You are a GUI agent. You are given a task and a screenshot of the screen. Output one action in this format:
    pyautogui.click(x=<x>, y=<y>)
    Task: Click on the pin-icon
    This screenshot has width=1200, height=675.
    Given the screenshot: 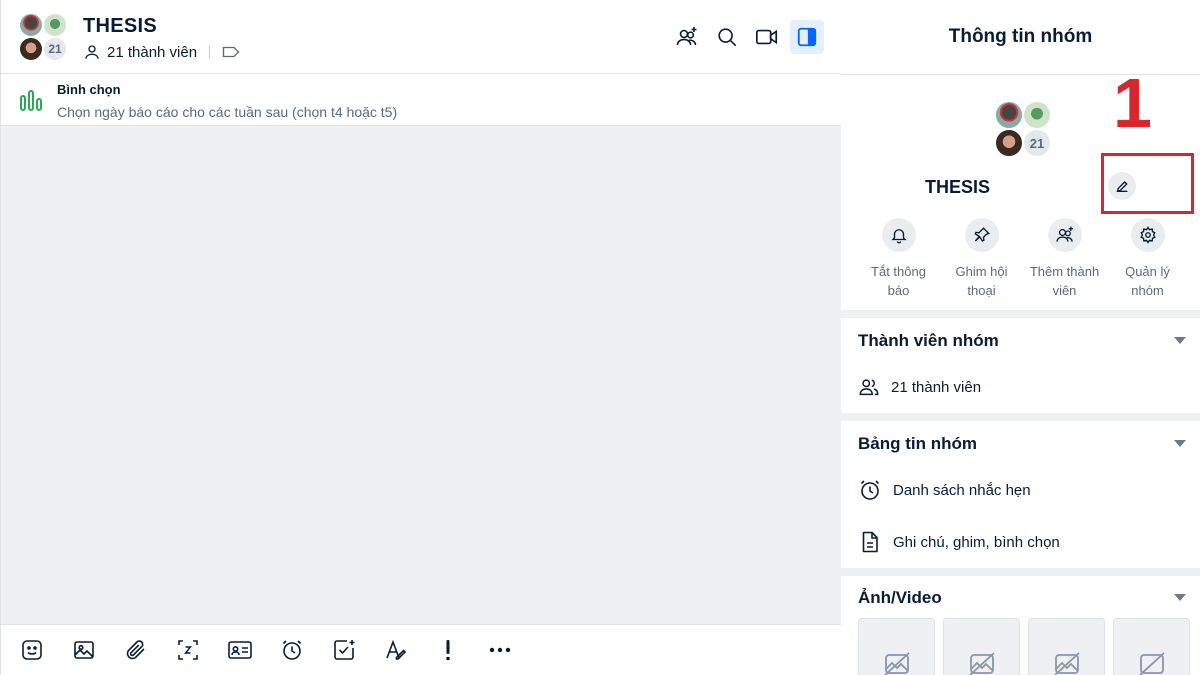 What is the action you would take?
    pyautogui.click(x=981, y=234)
    